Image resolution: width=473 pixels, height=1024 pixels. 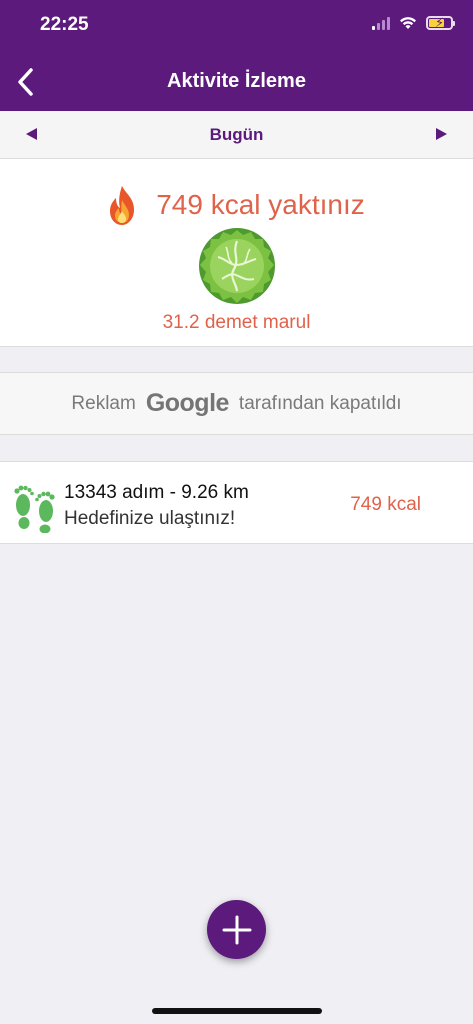 What do you see at coordinates (237, 266) in the screenshot?
I see `lettuce-icon` at bounding box center [237, 266].